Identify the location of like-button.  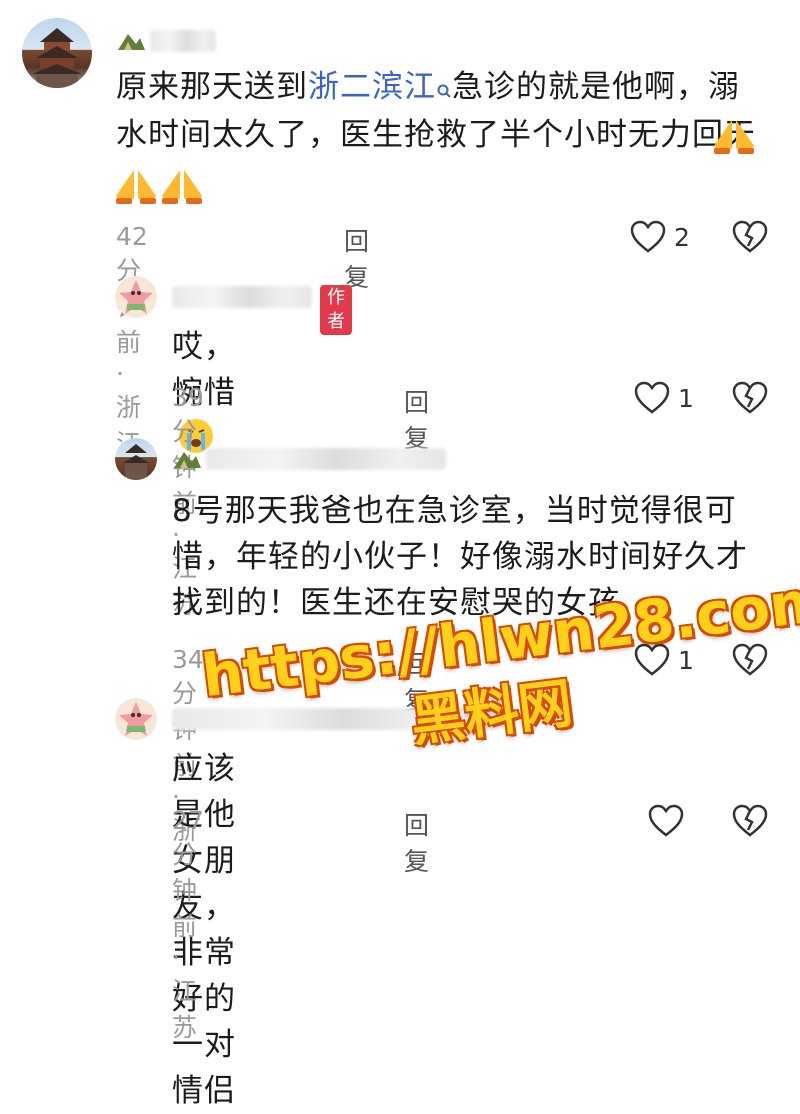
(670, 821).